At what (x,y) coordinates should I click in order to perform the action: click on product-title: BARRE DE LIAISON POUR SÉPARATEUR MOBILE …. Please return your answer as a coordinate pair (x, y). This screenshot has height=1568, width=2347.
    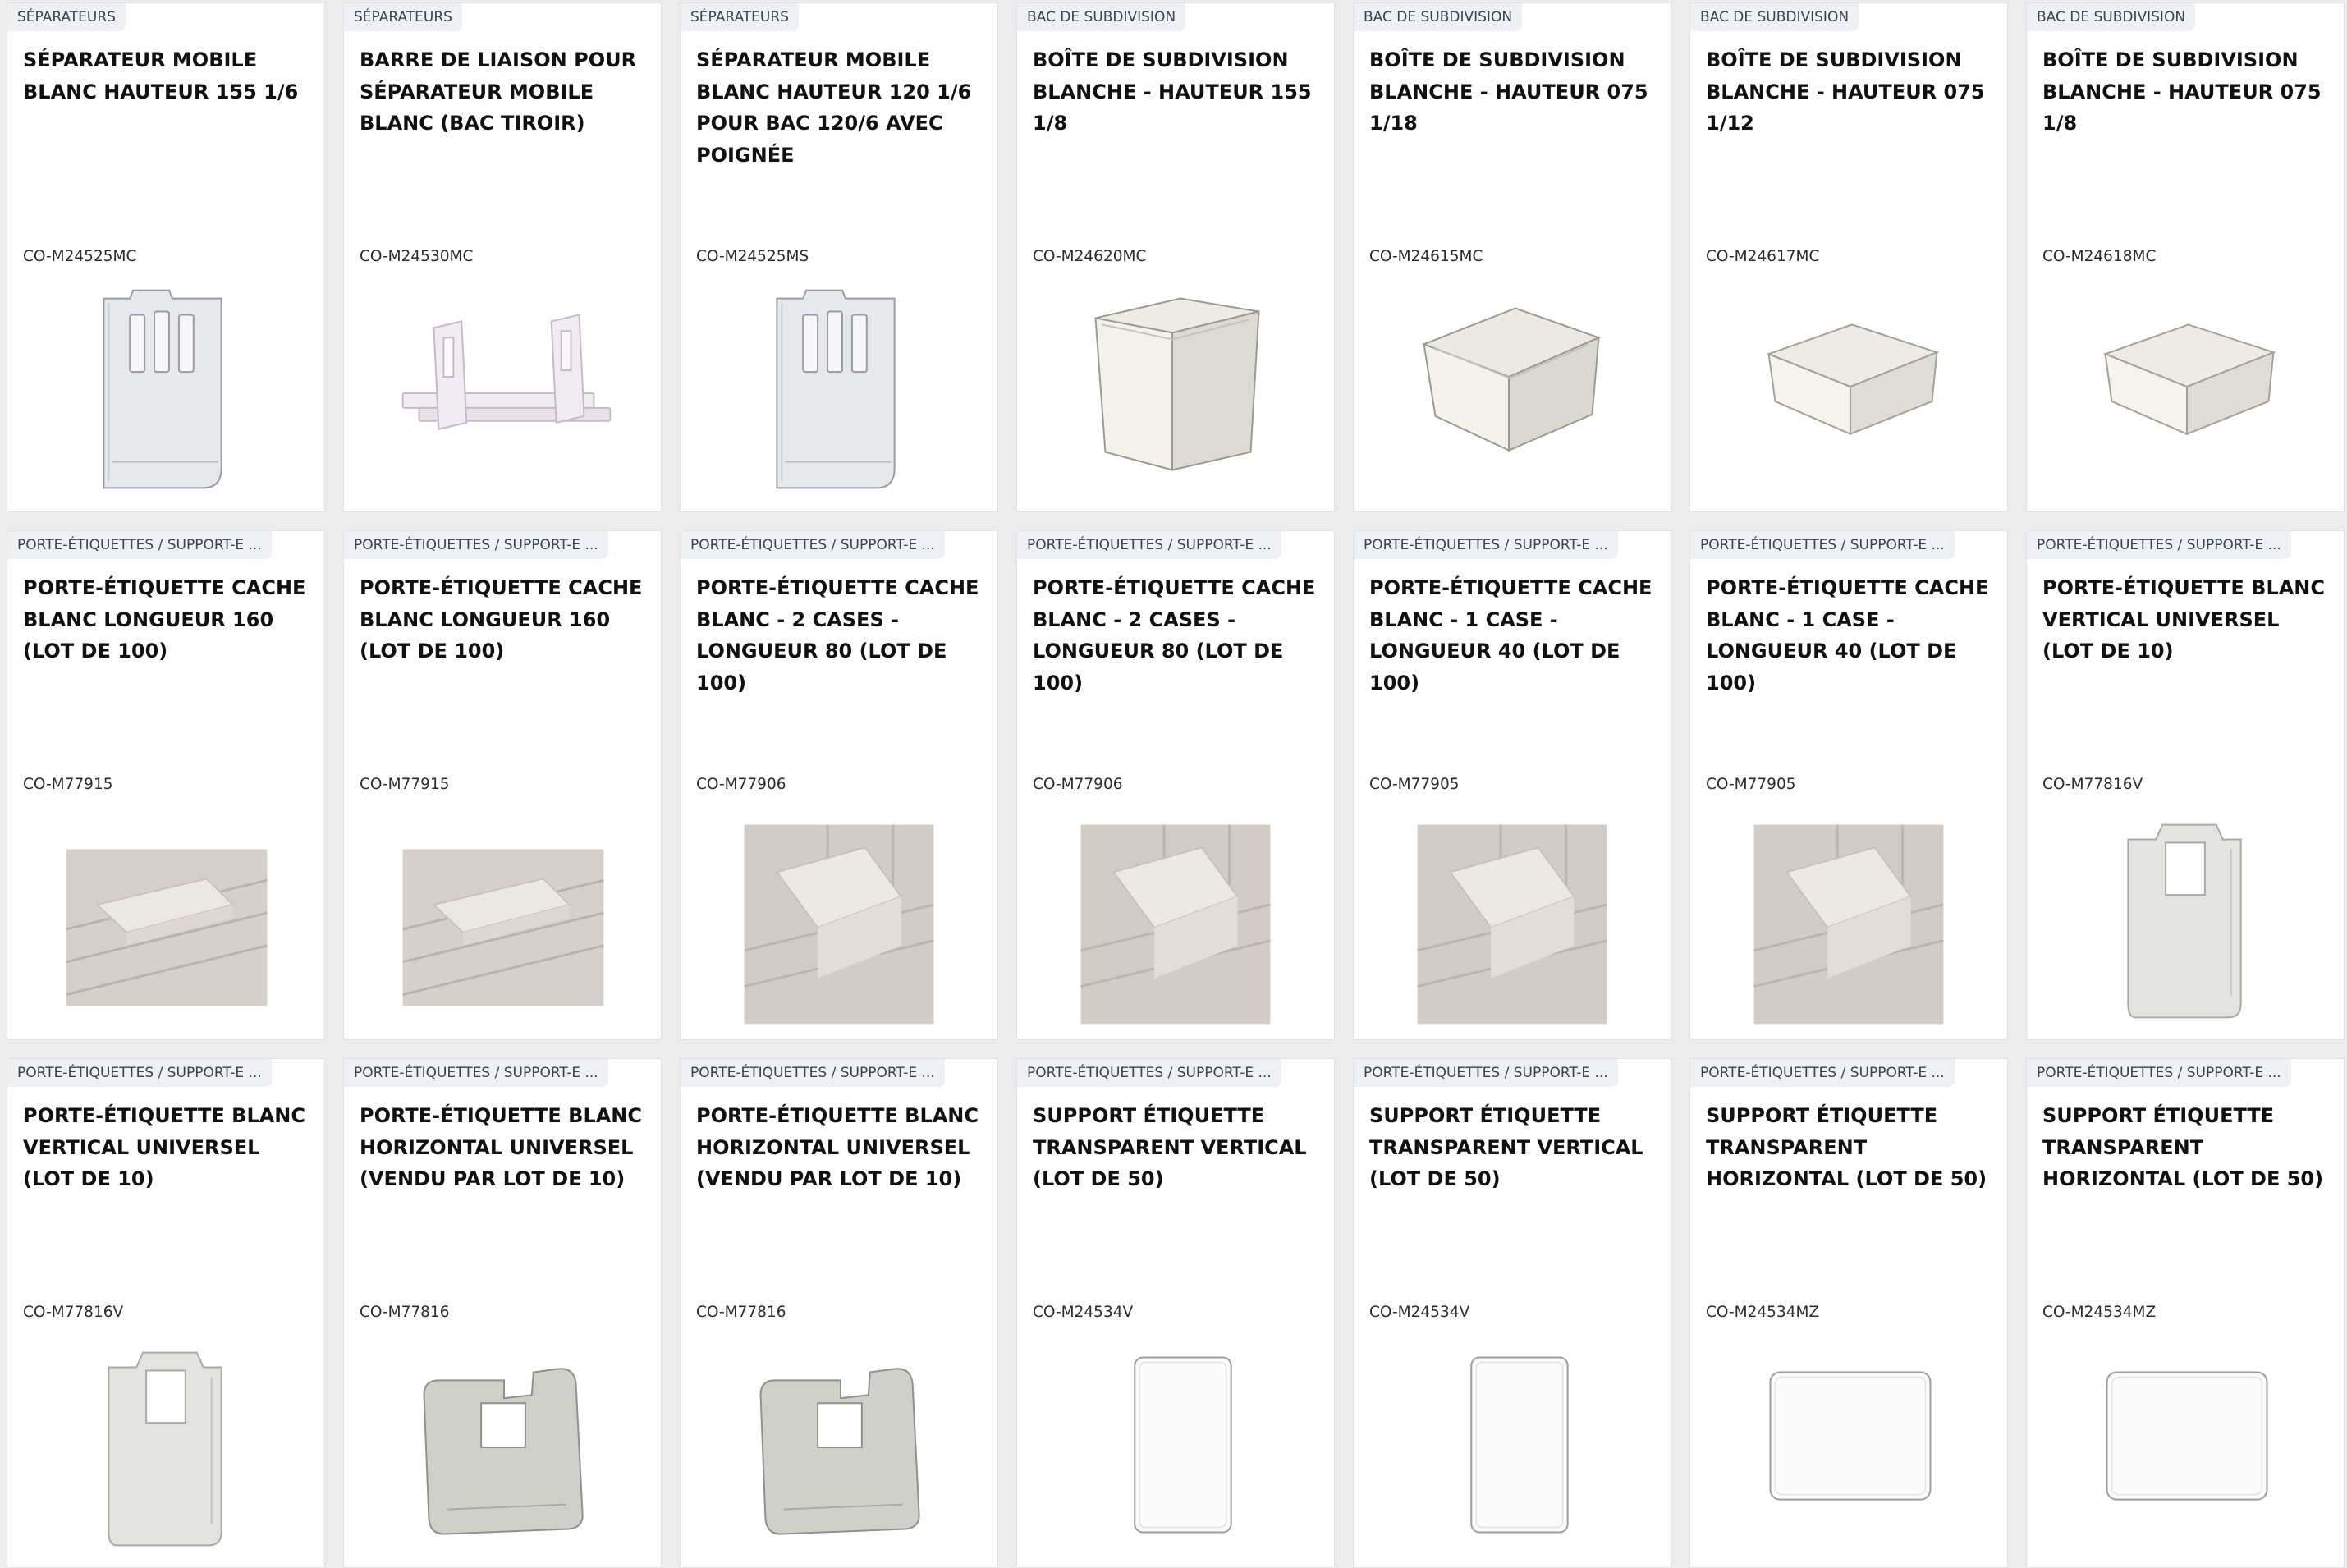
    Looking at the image, I should click on (505, 92).